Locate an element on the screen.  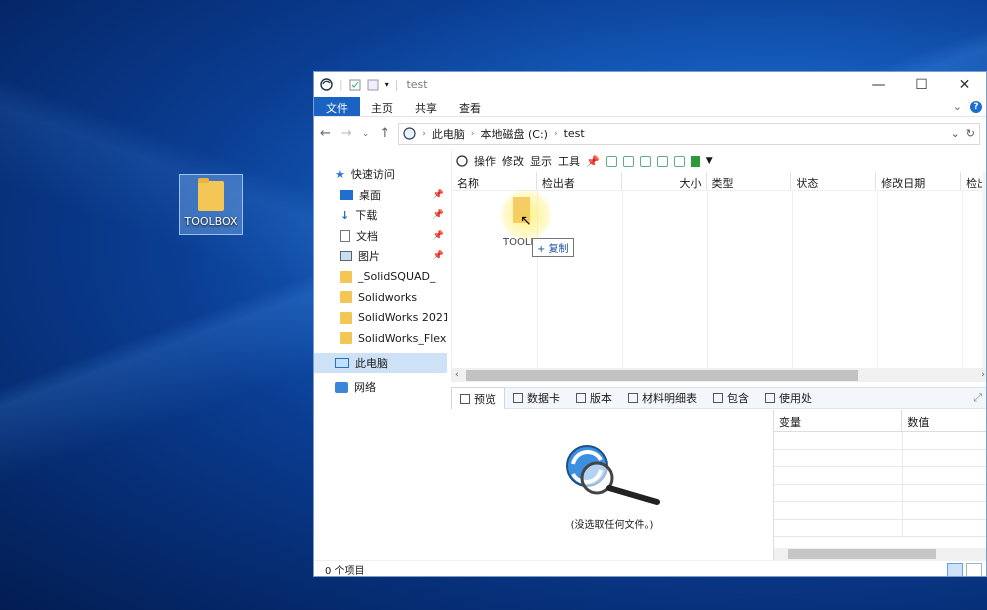
sidebar-item-pictures: 图片 📌 is located at coordinates (380, 256).